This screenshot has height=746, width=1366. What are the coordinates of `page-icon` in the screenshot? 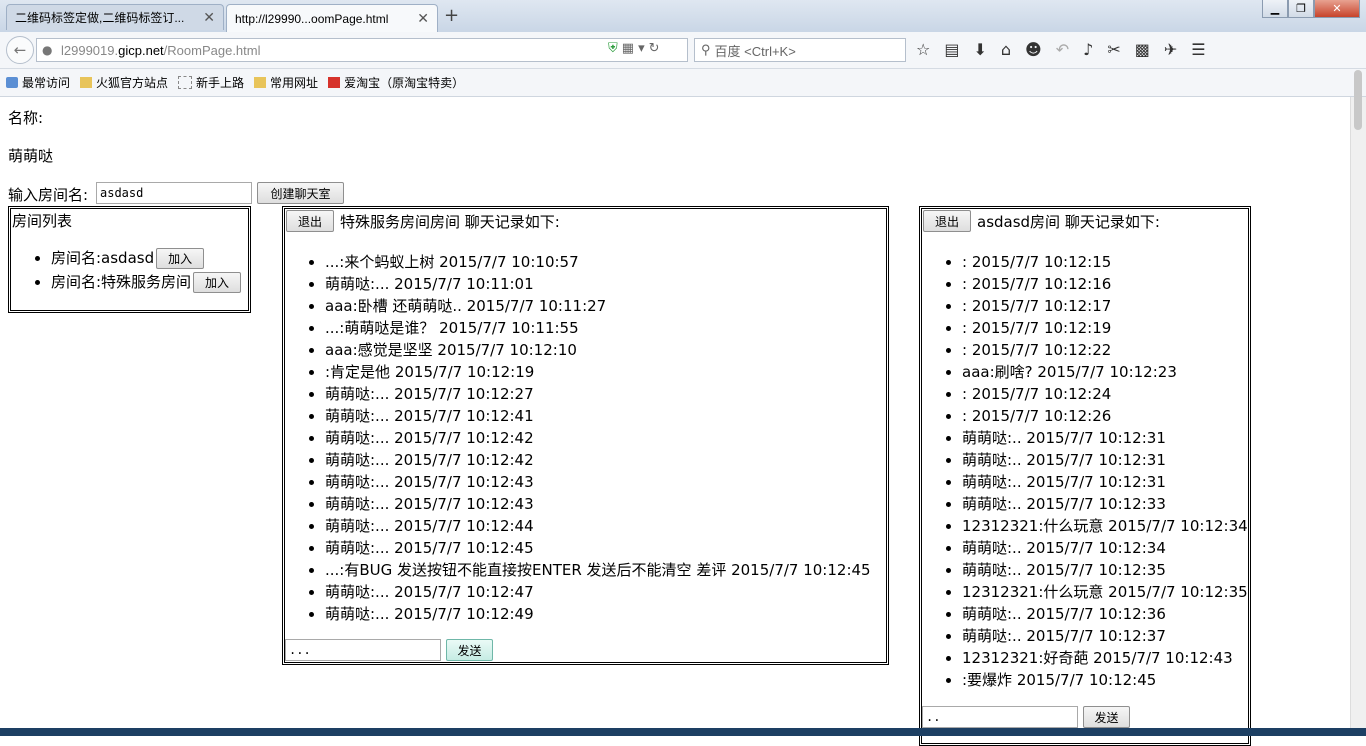 It's located at (185, 82).